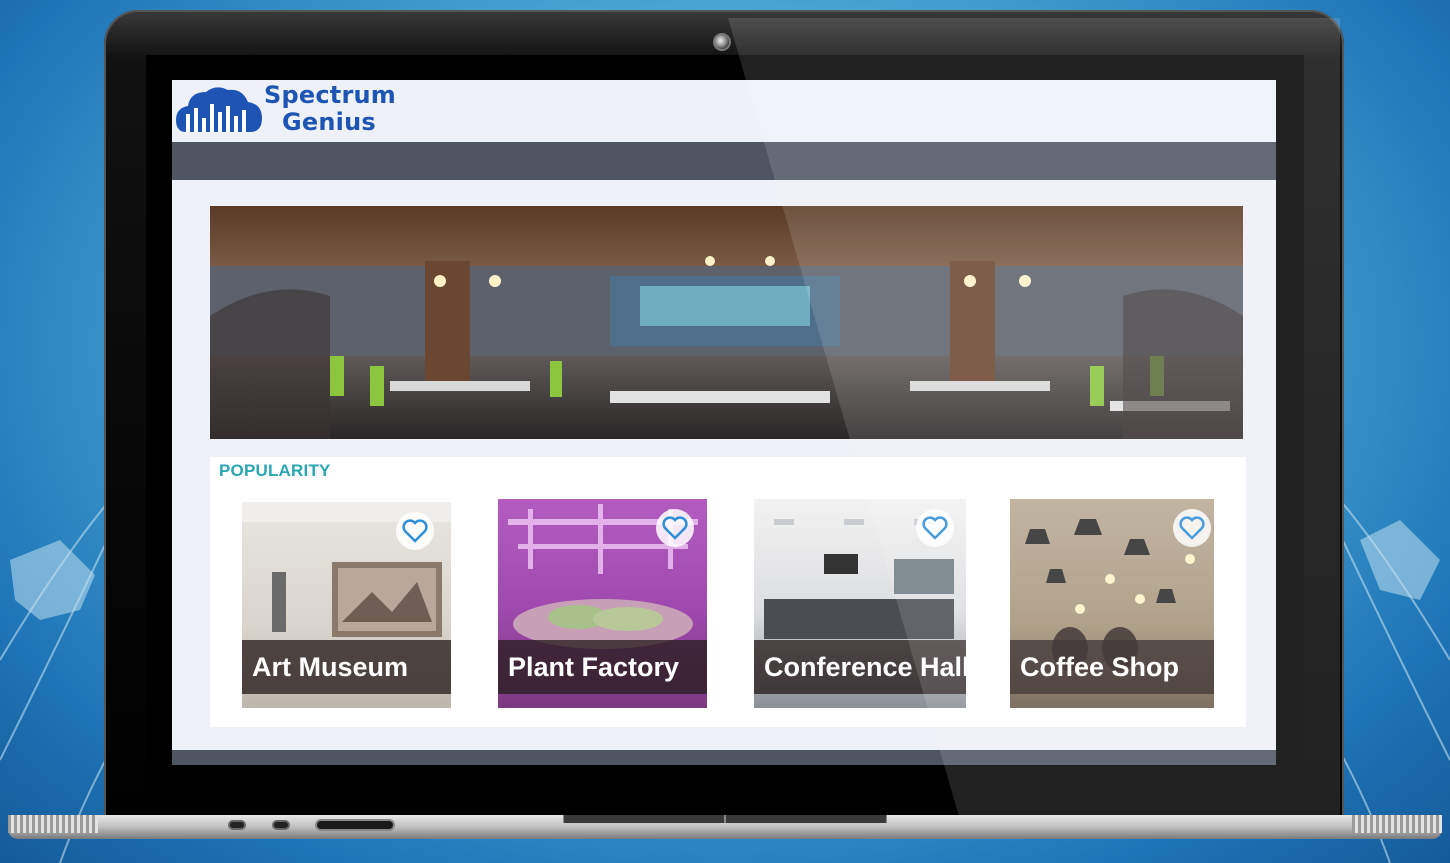 This screenshot has height=863, width=1450. I want to click on speaker-grille-right, so click(1397, 824).